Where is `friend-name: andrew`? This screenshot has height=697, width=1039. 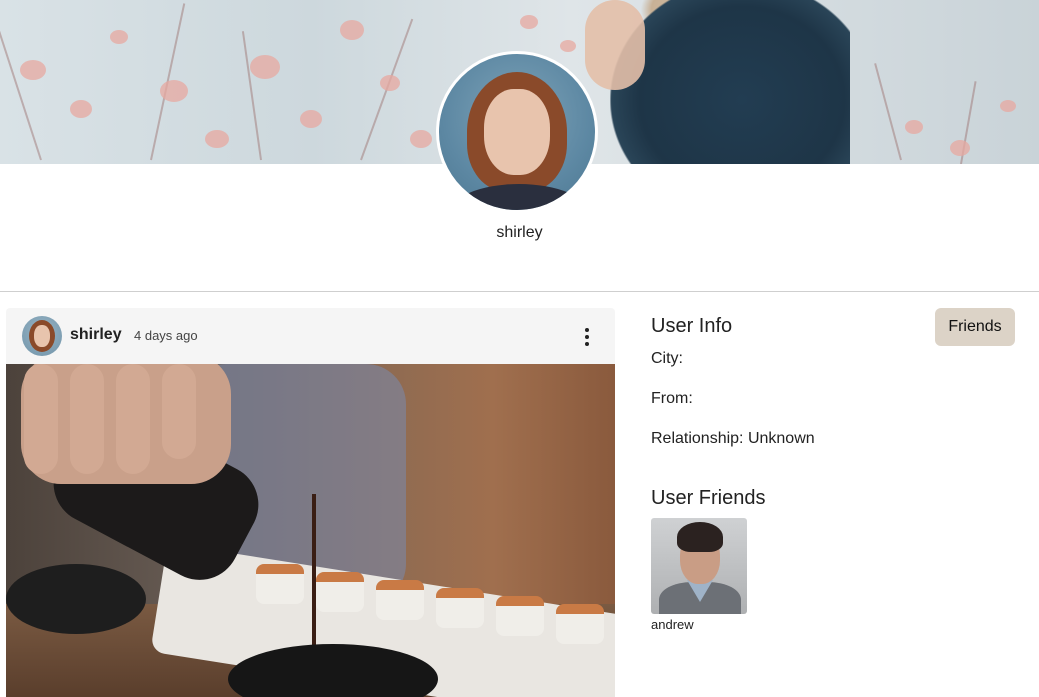
friend-name: andrew is located at coordinates (699, 624).